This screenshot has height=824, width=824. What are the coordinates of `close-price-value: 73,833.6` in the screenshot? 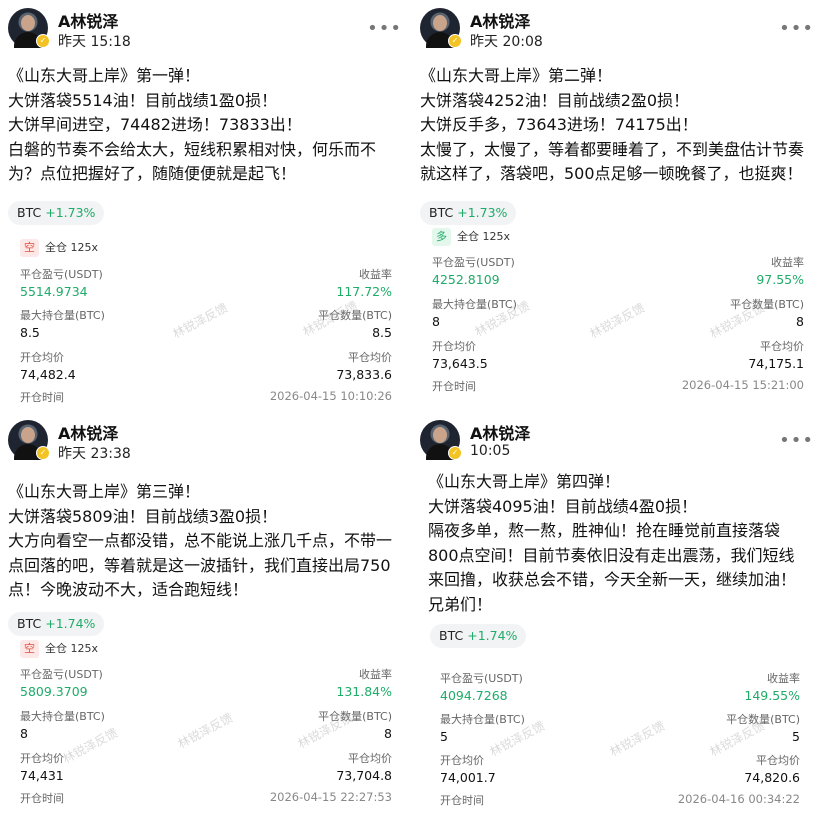 It's located at (364, 374).